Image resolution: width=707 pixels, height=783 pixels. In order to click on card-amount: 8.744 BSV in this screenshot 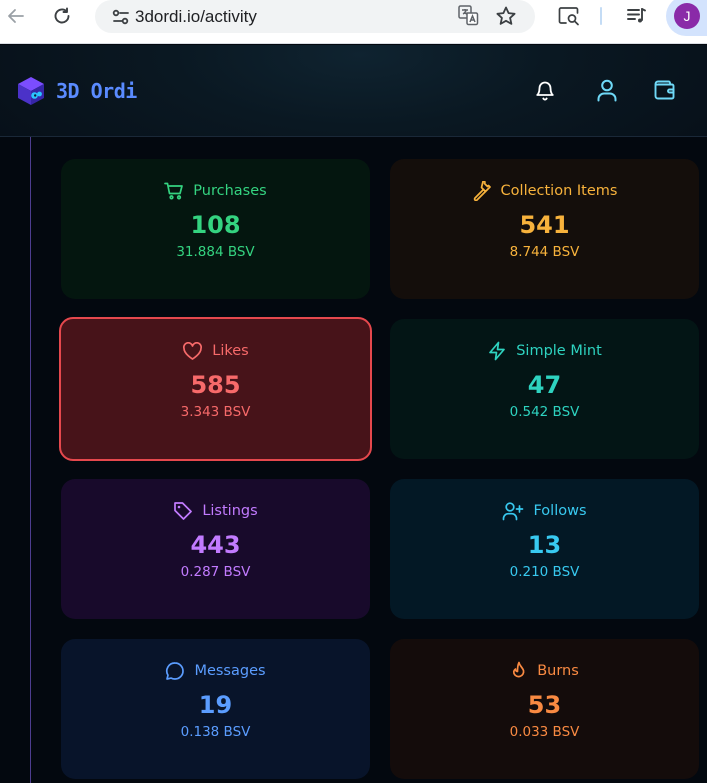, I will do `click(544, 252)`.